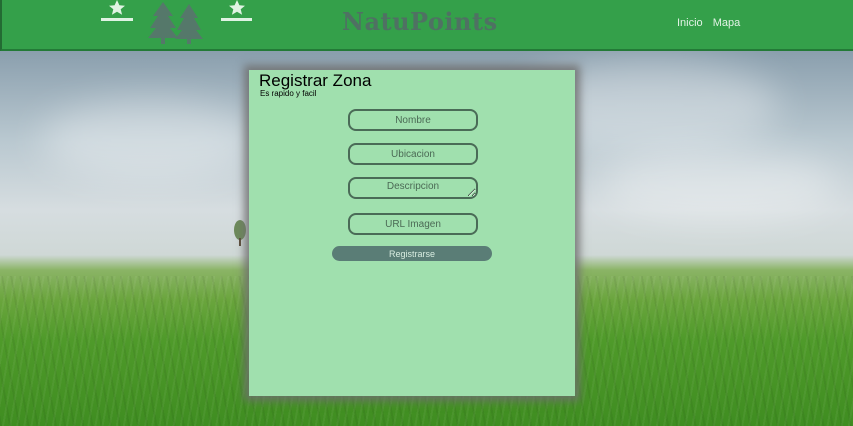 Image resolution: width=853 pixels, height=426 pixels. I want to click on url-imagen-input, so click(413, 224).